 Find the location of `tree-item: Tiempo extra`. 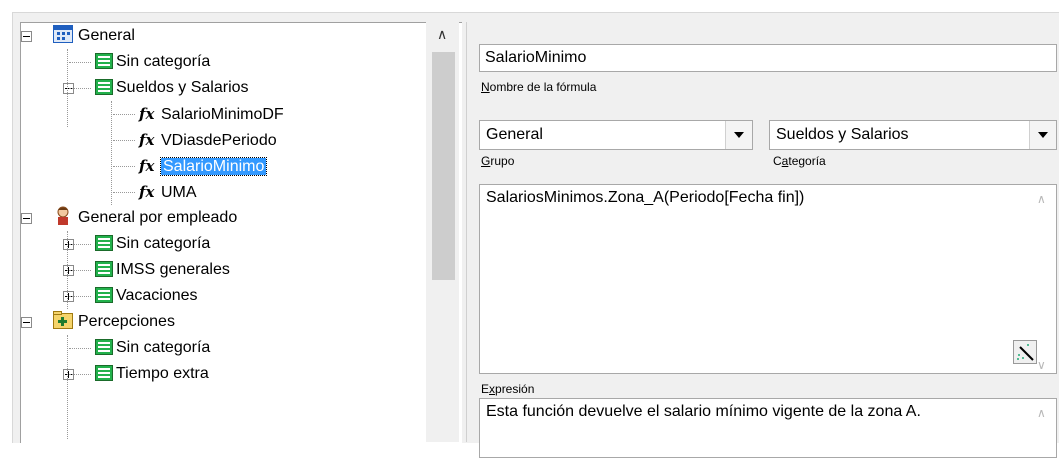

tree-item: Tiempo extra is located at coordinates (152, 374).